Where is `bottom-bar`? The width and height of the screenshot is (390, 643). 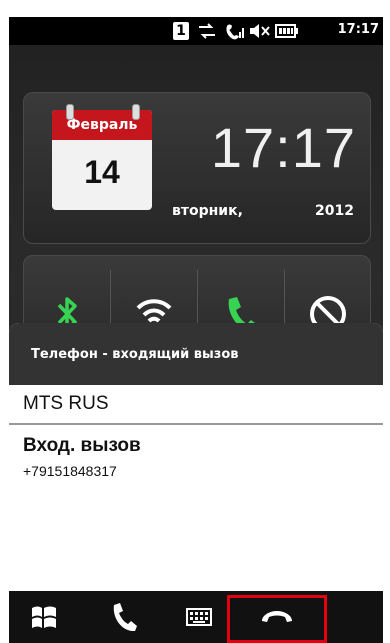
bottom-bar is located at coordinates (196, 617).